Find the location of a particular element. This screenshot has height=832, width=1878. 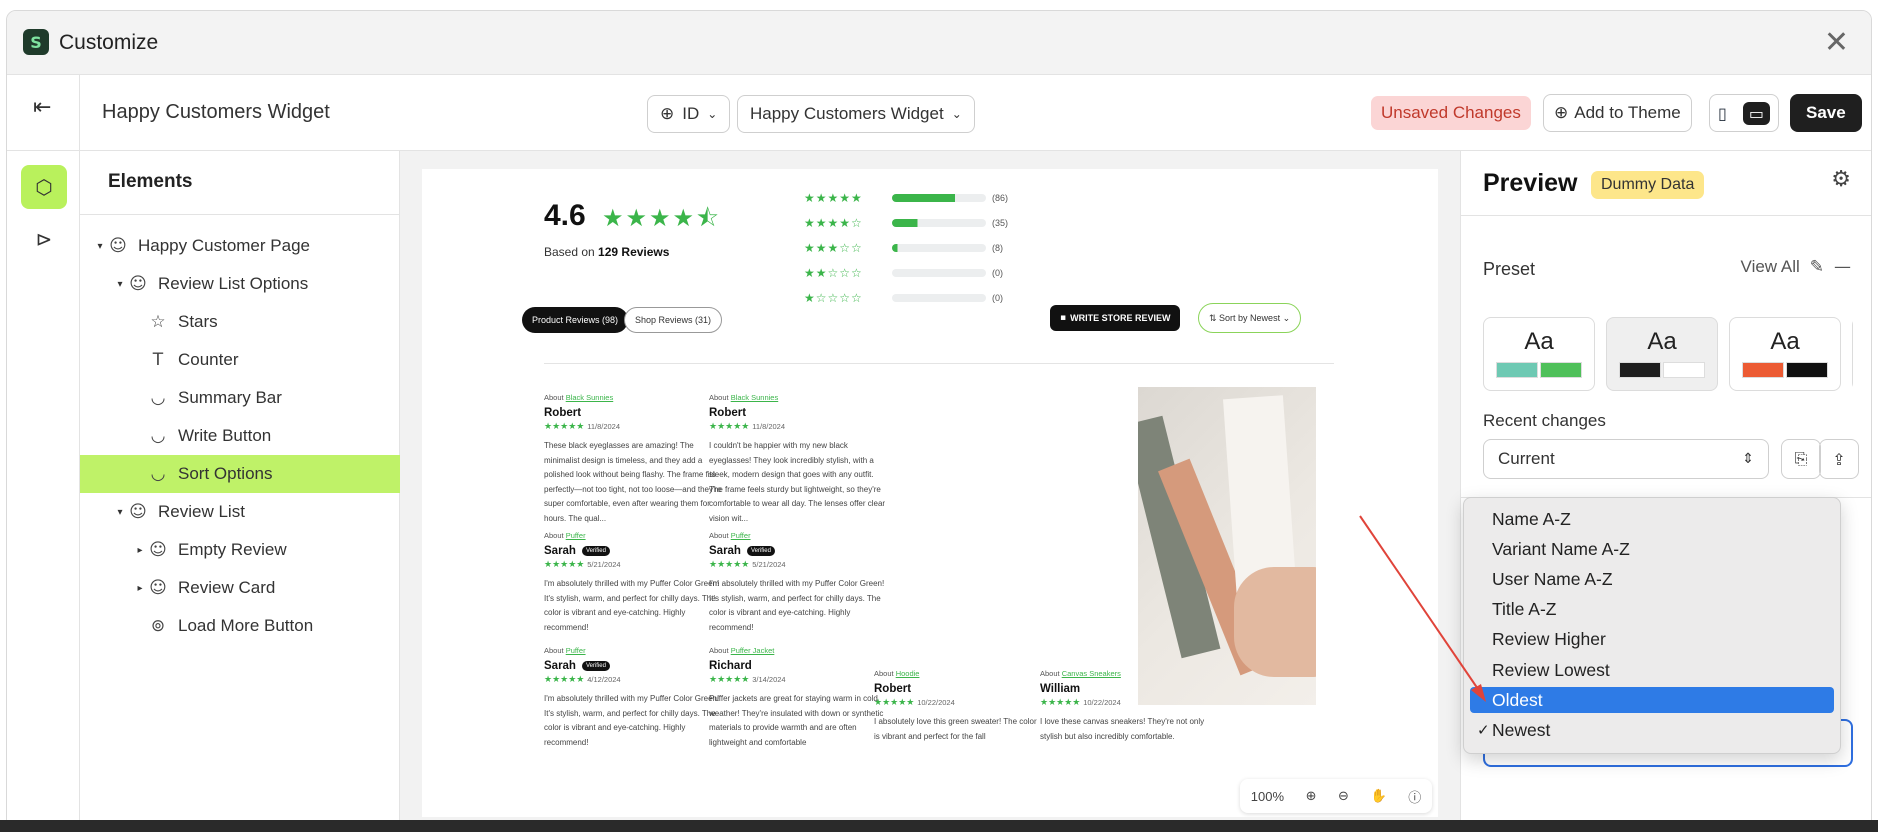

page-name: Happy Customers Widget is located at coordinates (216, 112).